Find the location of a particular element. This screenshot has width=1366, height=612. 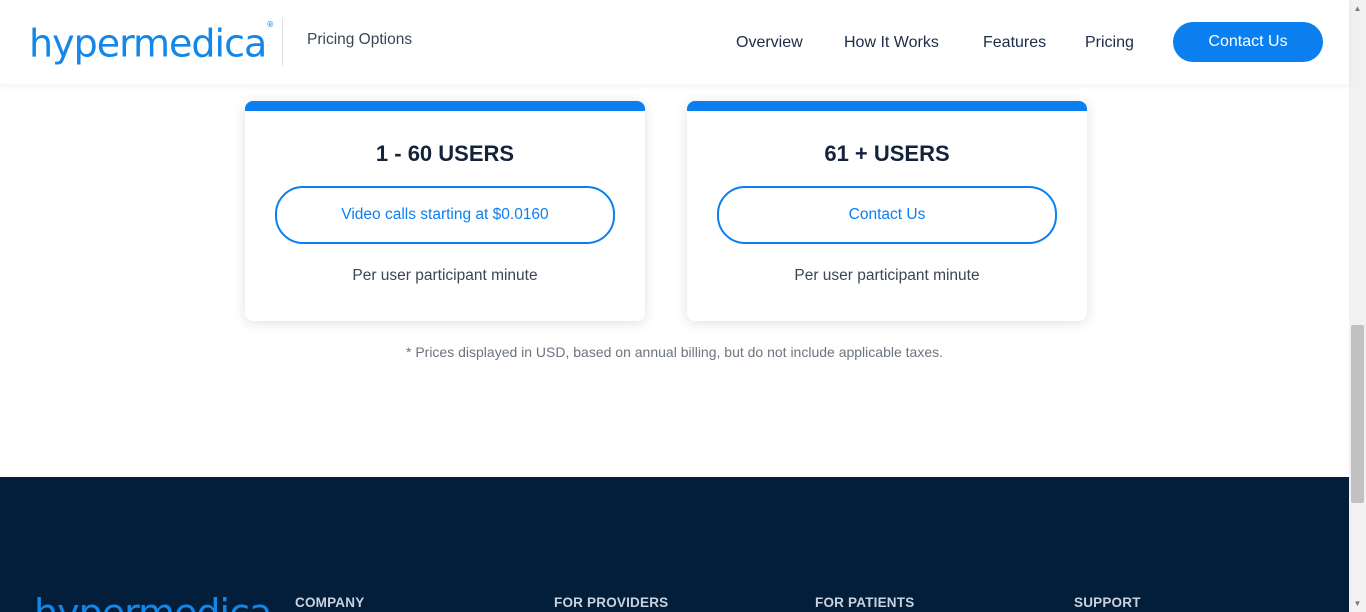

header-divider is located at coordinates (282, 42).